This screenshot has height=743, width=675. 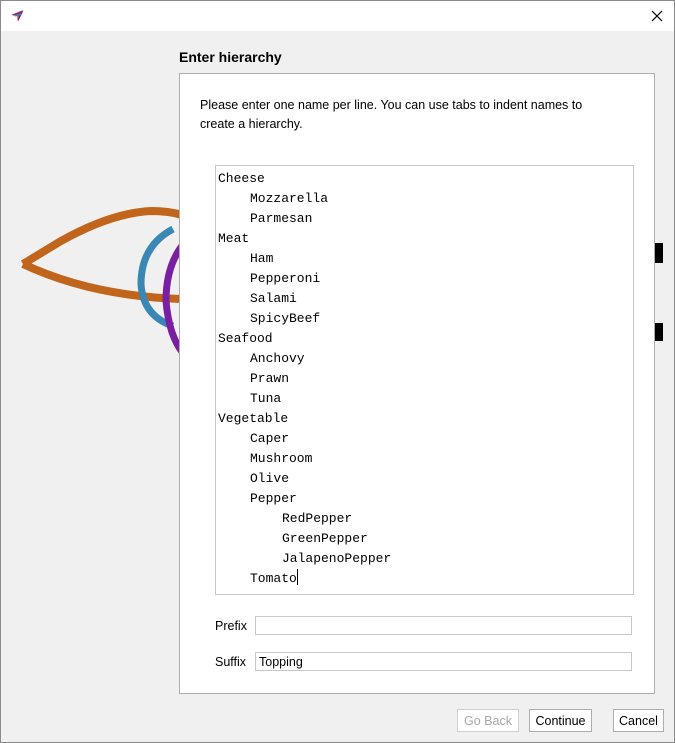 I want to click on app-logo-icon, so click(x=17, y=16).